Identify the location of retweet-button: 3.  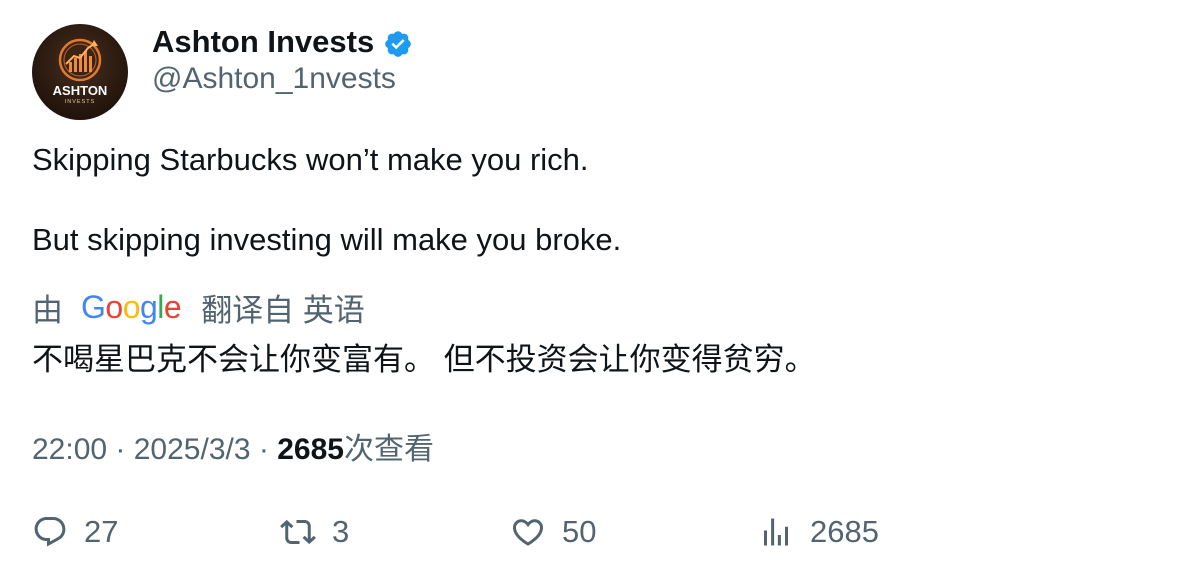
(314, 532).